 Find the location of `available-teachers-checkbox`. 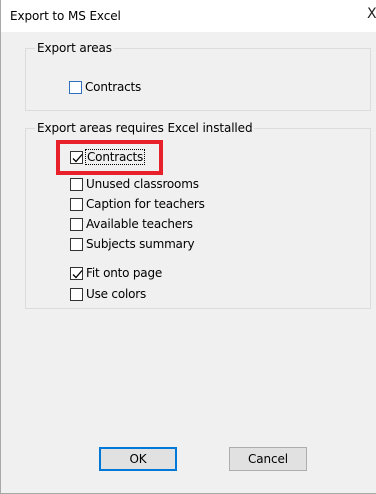

available-teachers-checkbox is located at coordinates (76, 224).